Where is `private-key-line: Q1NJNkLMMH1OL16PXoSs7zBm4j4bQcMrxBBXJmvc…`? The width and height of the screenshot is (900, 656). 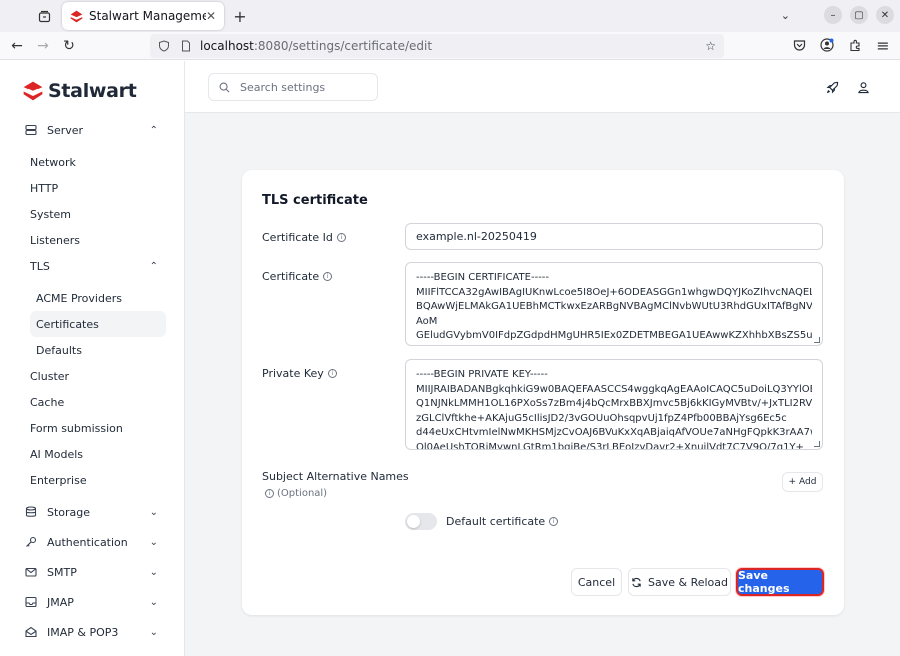 private-key-line: Q1NJNkLMMH1OL16PXoSs7zBm4j4bQcMrxBBXJmvc… is located at coordinates (614, 404).